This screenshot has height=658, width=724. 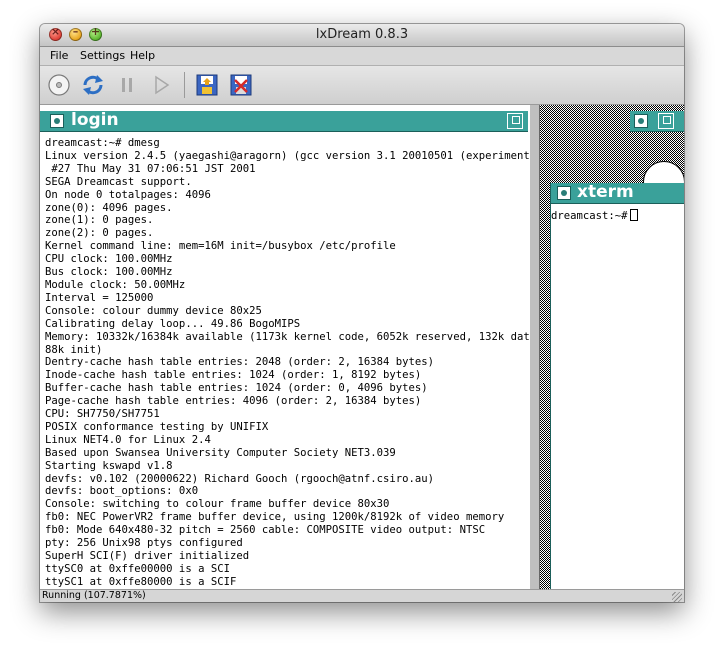 I want to click on clock-titlebar, so click(x=657, y=121).